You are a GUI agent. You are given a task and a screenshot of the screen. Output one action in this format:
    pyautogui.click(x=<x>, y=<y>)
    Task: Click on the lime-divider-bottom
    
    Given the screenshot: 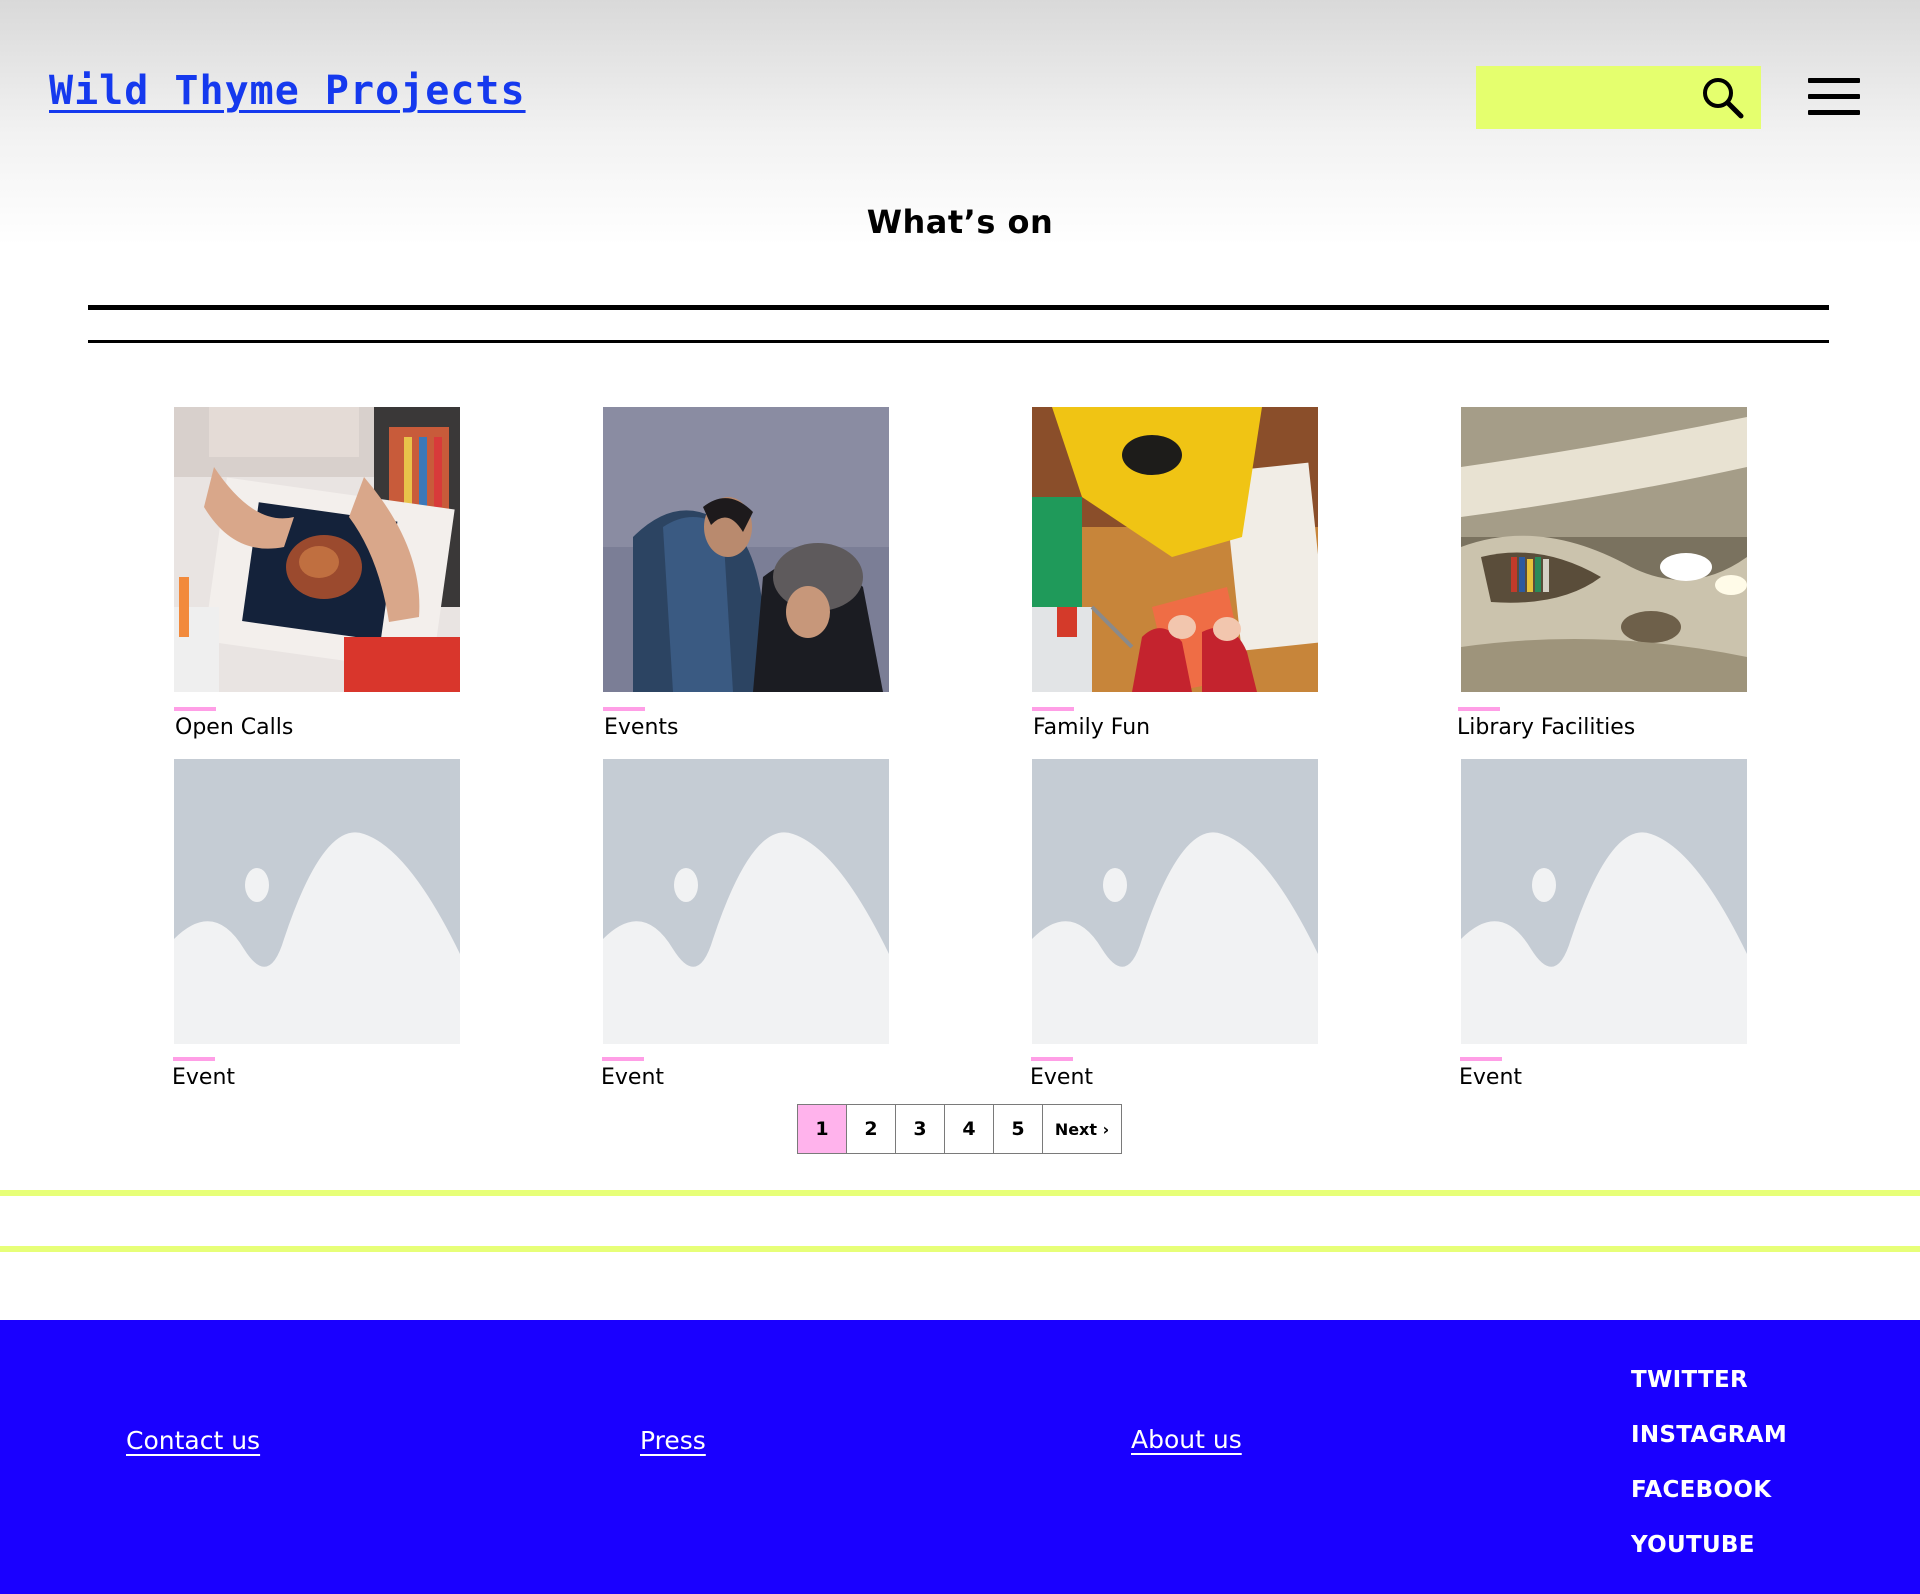 What is the action you would take?
    pyautogui.click(x=960, y=1249)
    